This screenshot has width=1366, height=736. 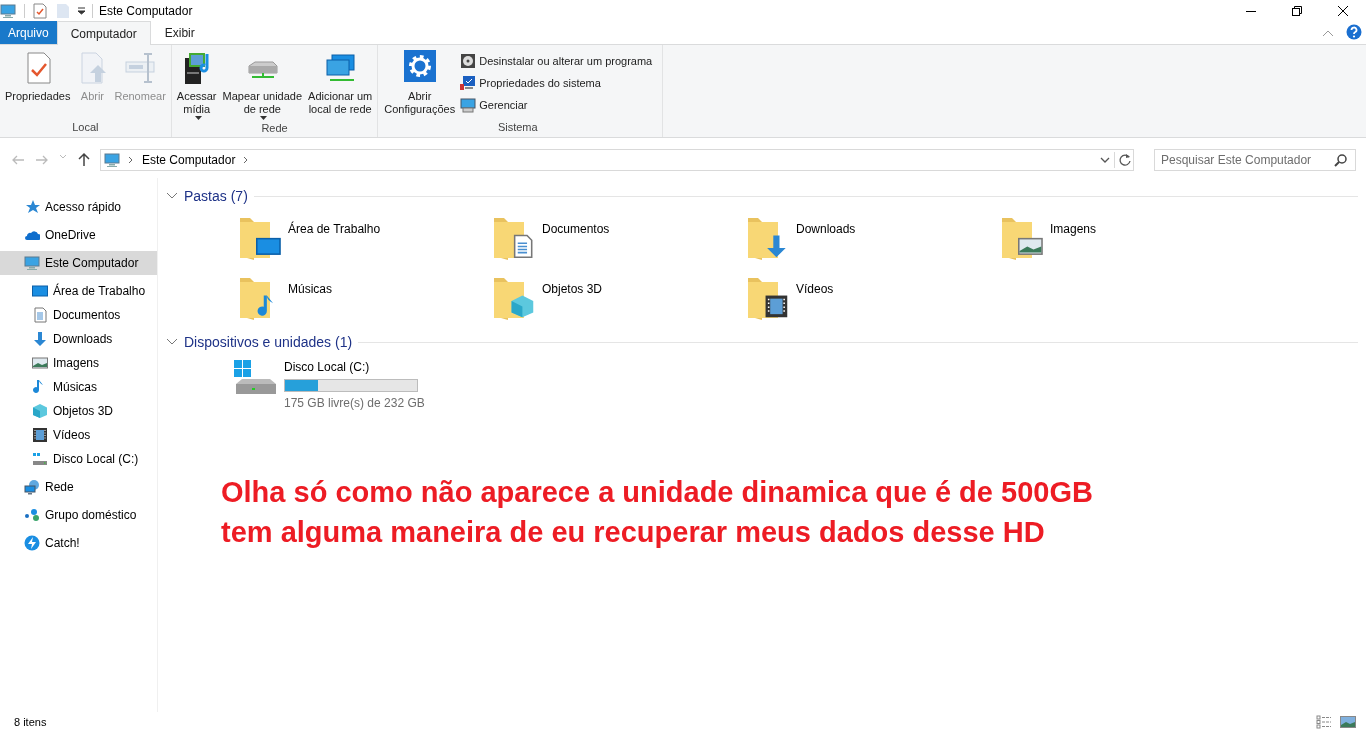 What do you see at coordinates (268, 342) in the screenshot?
I see `section-header: Dispositivos e unidades (1)` at bounding box center [268, 342].